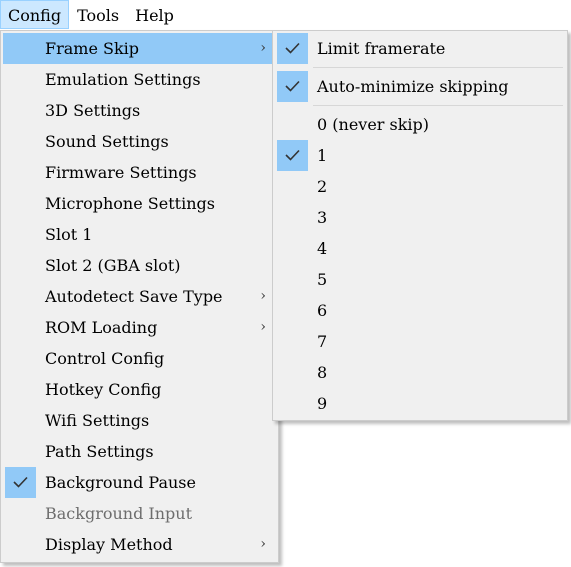 The width and height of the screenshot is (571, 567). I want to click on menu-item-label: Hotkey Config, so click(103, 389).